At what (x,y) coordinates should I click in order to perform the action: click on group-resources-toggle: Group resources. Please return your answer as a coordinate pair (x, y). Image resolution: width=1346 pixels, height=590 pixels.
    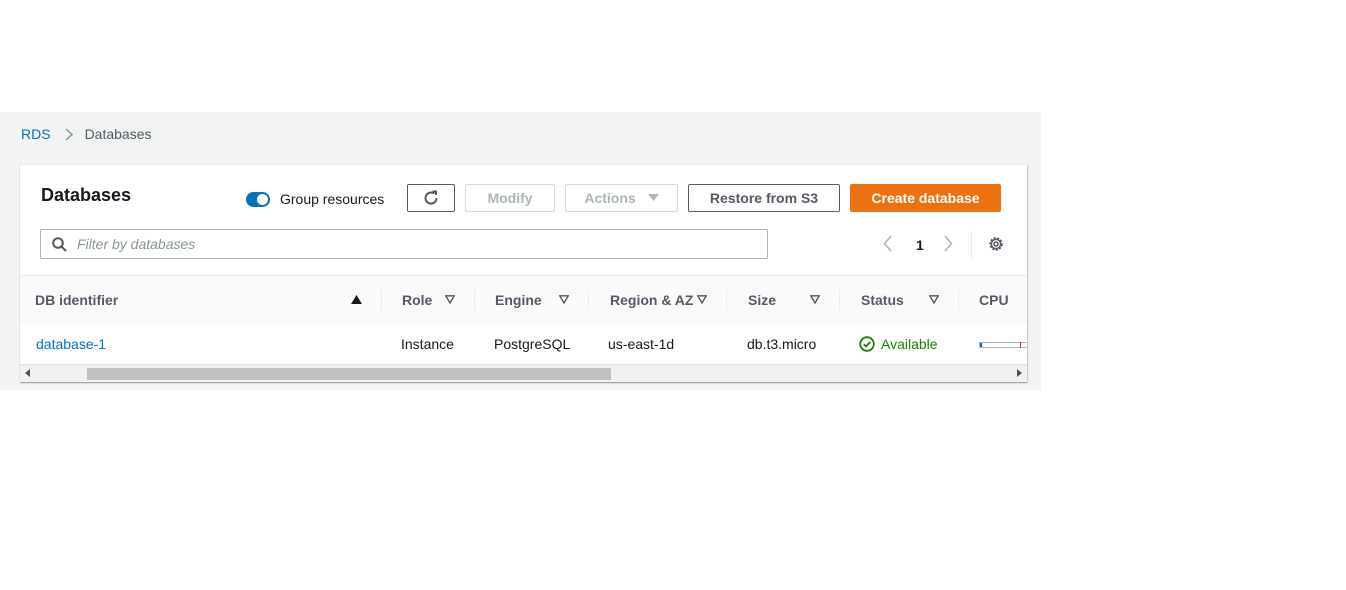
    Looking at the image, I should click on (315, 199).